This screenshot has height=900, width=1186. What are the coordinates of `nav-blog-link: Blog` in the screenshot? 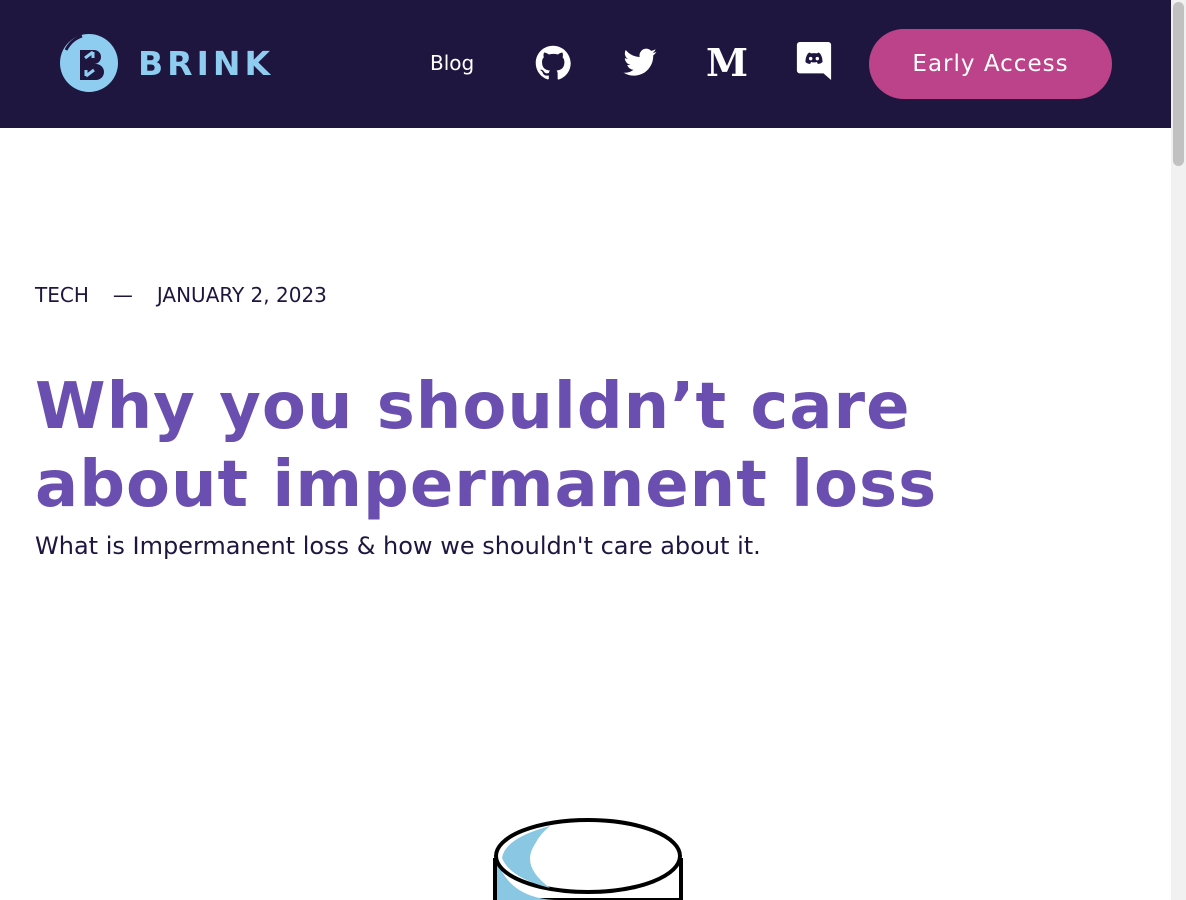 It's located at (452, 63).